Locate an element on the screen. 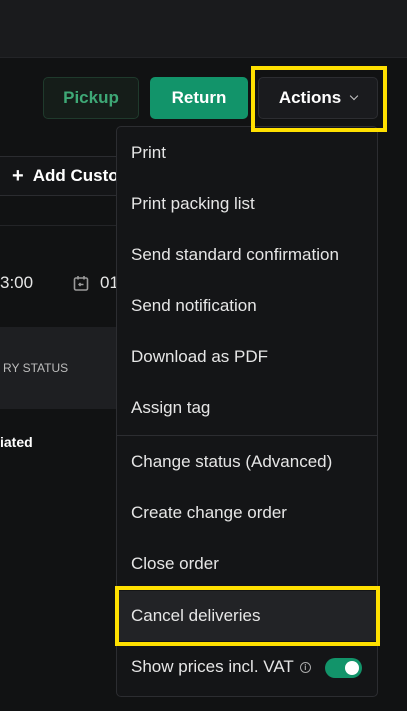  return-button: Return is located at coordinates (199, 98).